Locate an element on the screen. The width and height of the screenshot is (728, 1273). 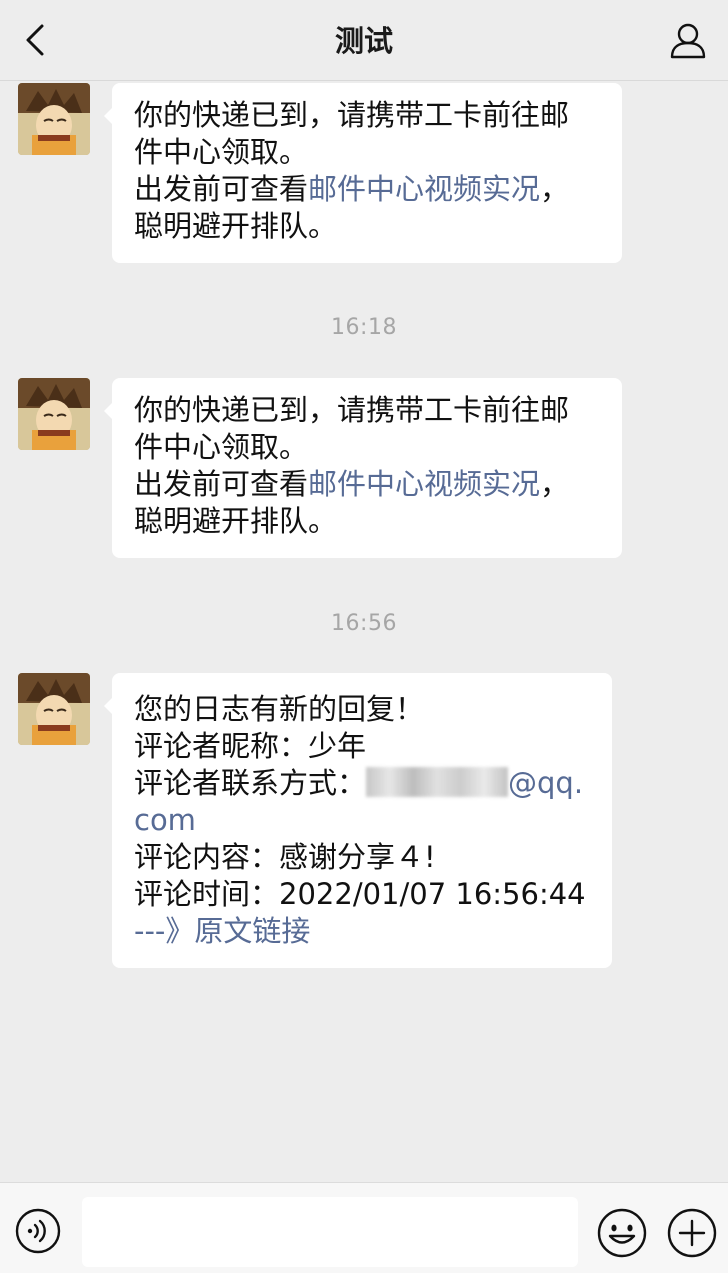
input-bar is located at coordinates (364, 1227).